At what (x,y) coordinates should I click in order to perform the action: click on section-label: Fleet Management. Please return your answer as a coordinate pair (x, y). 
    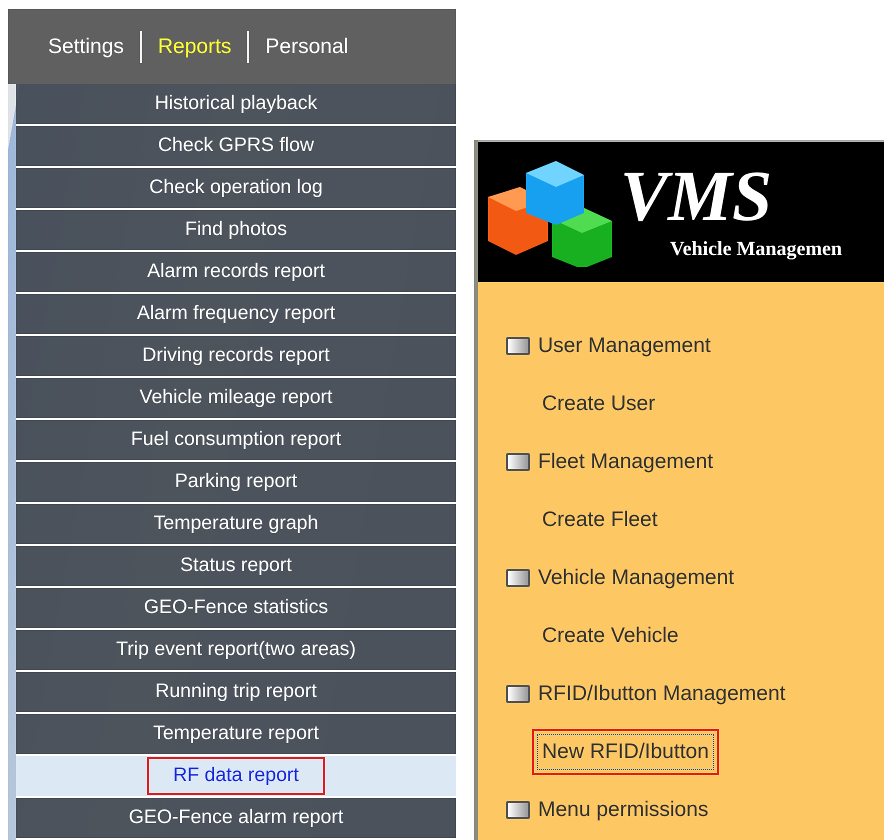
    Looking at the image, I should click on (626, 462).